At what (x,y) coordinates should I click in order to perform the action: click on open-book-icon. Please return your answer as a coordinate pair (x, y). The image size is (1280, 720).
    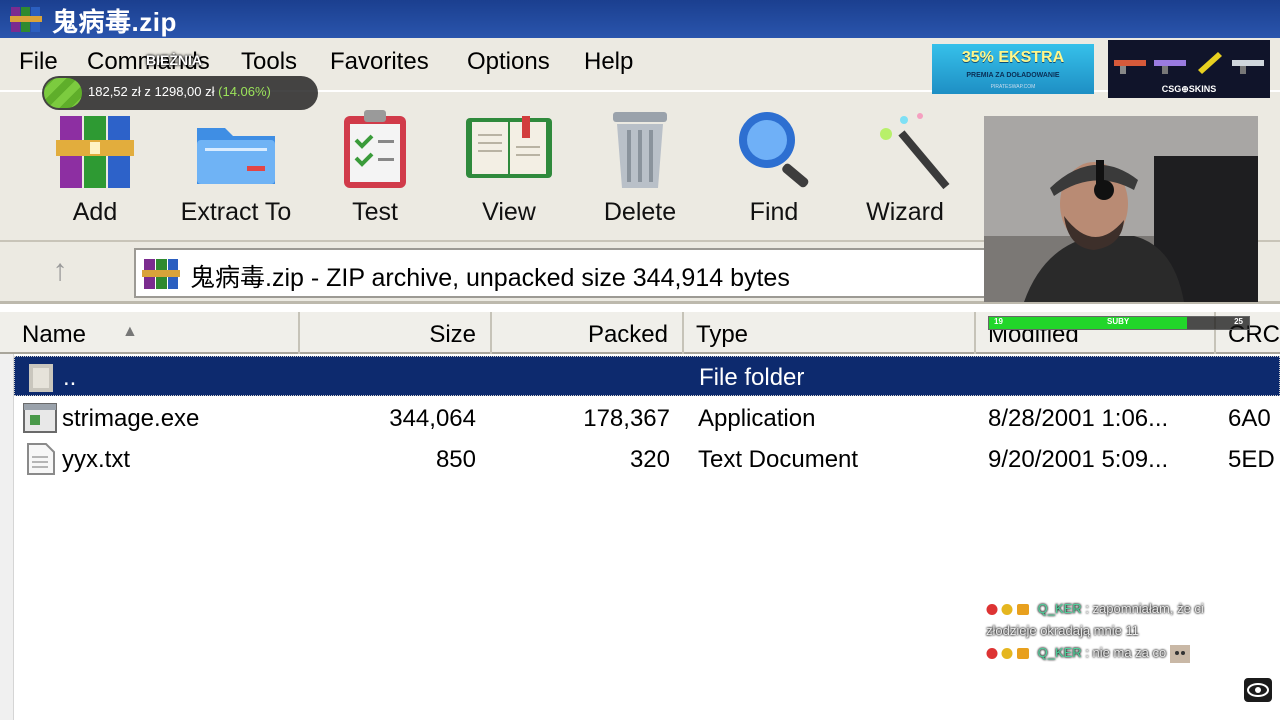
    Looking at the image, I should click on (509, 147).